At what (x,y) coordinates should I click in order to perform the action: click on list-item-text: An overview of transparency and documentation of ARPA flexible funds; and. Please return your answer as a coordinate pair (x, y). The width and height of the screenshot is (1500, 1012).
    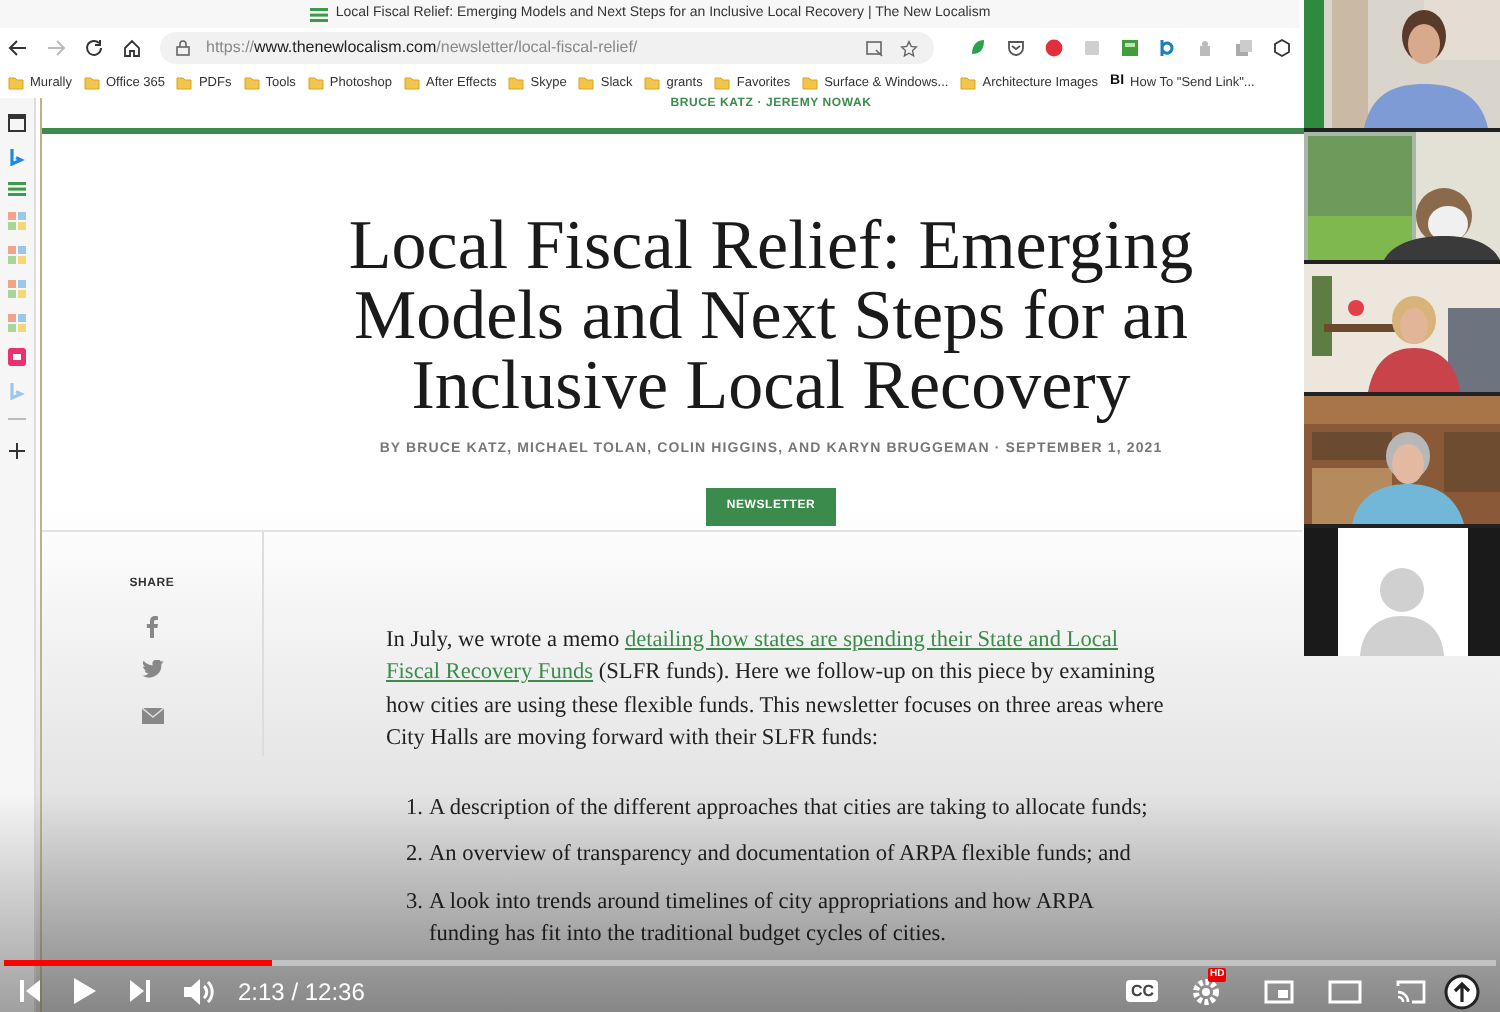
    Looking at the image, I should click on (779, 855).